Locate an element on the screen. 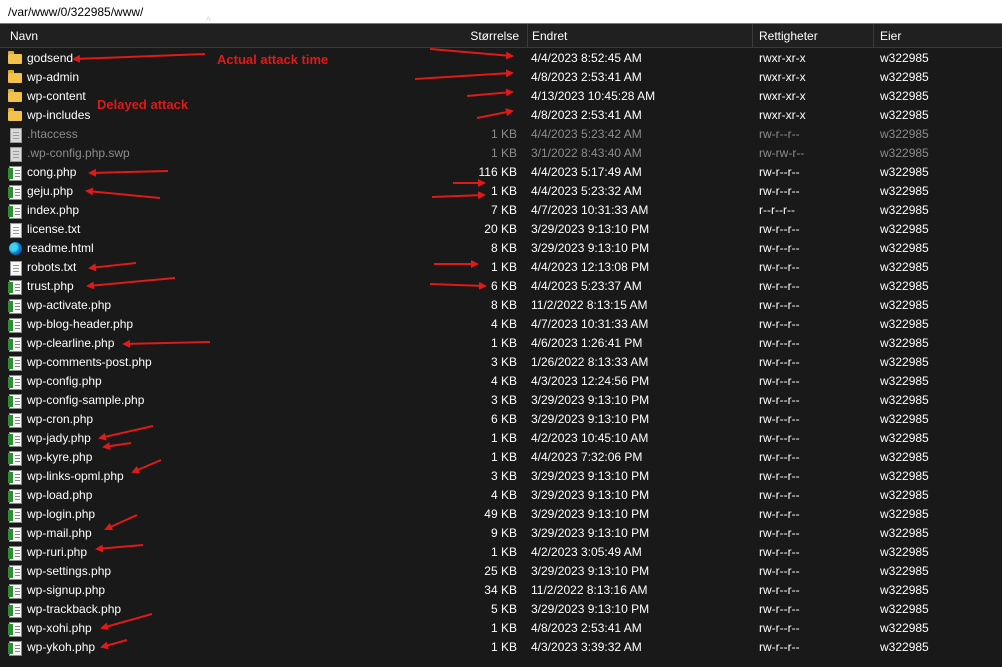 This screenshot has width=1002, height=667. edge-html-icon is located at coordinates (15, 248).